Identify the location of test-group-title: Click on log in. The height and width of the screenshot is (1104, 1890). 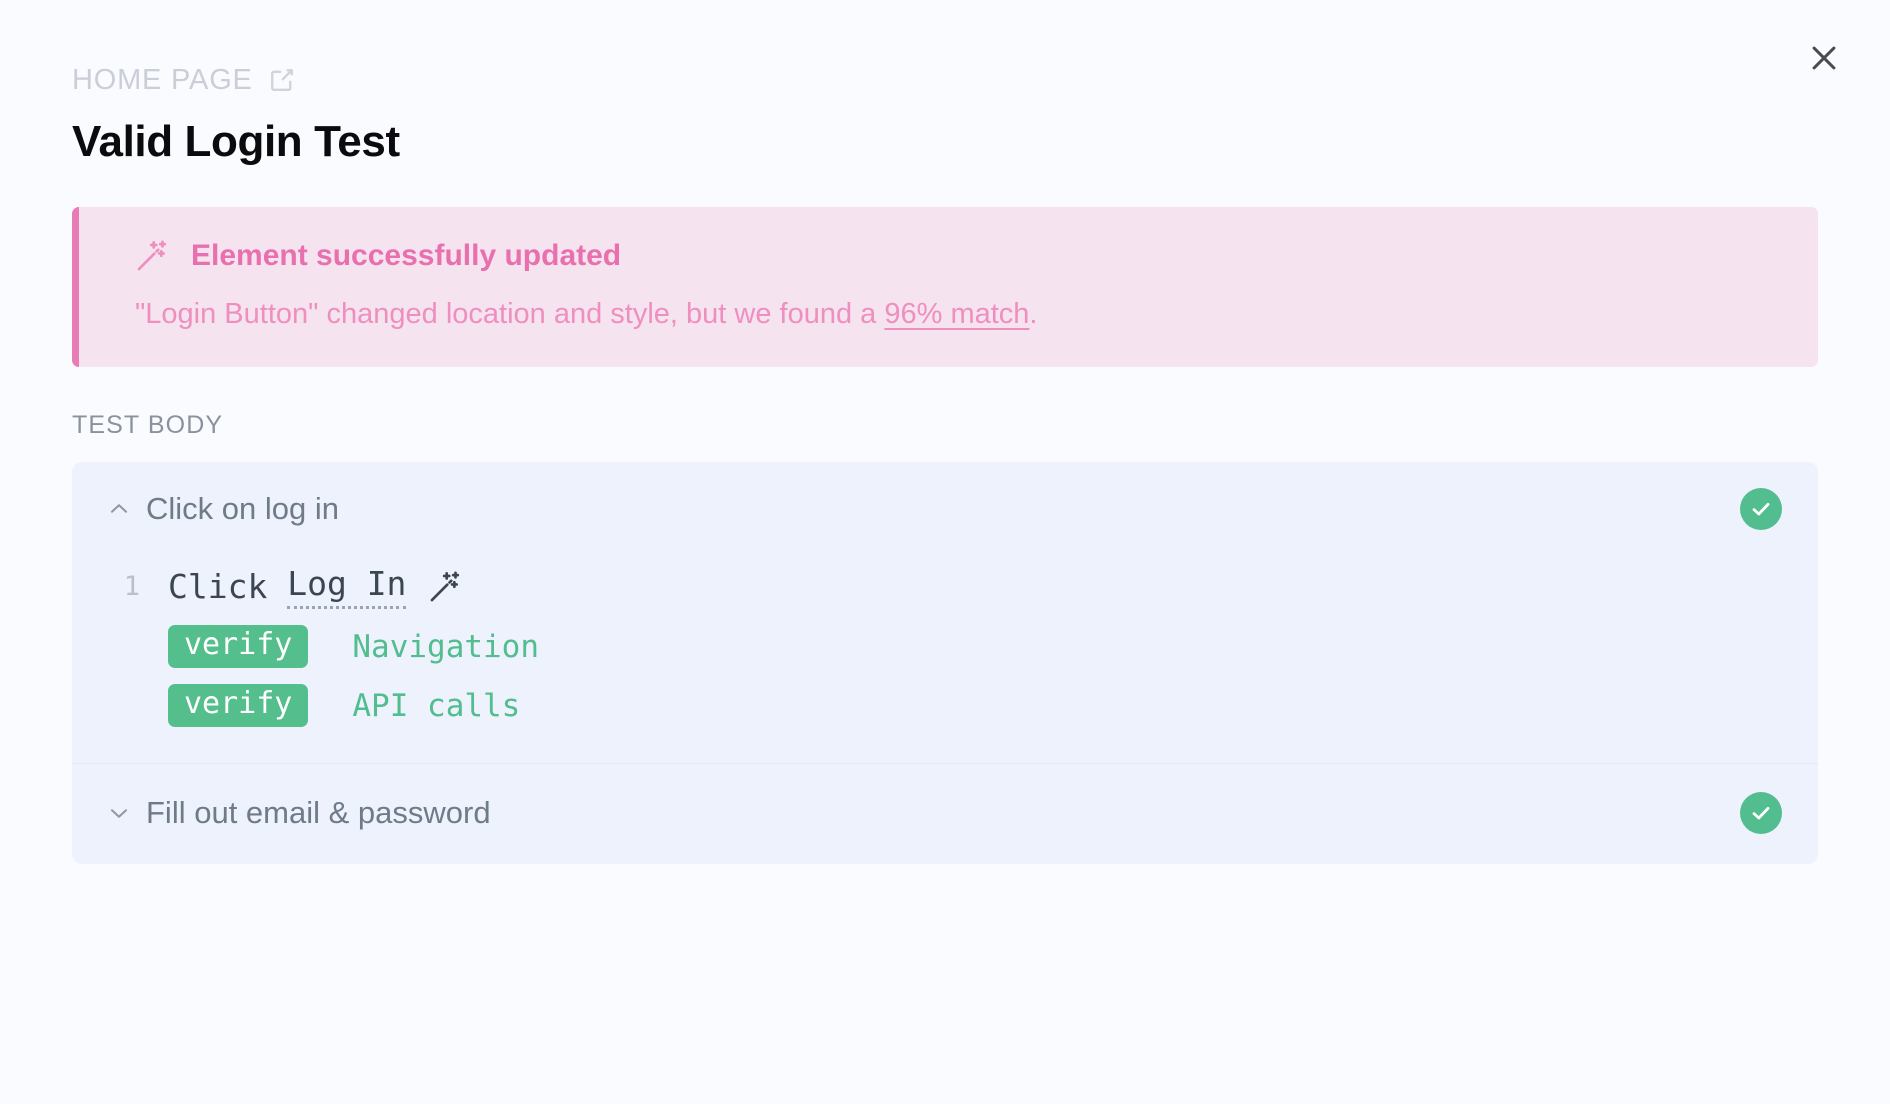
(242, 509).